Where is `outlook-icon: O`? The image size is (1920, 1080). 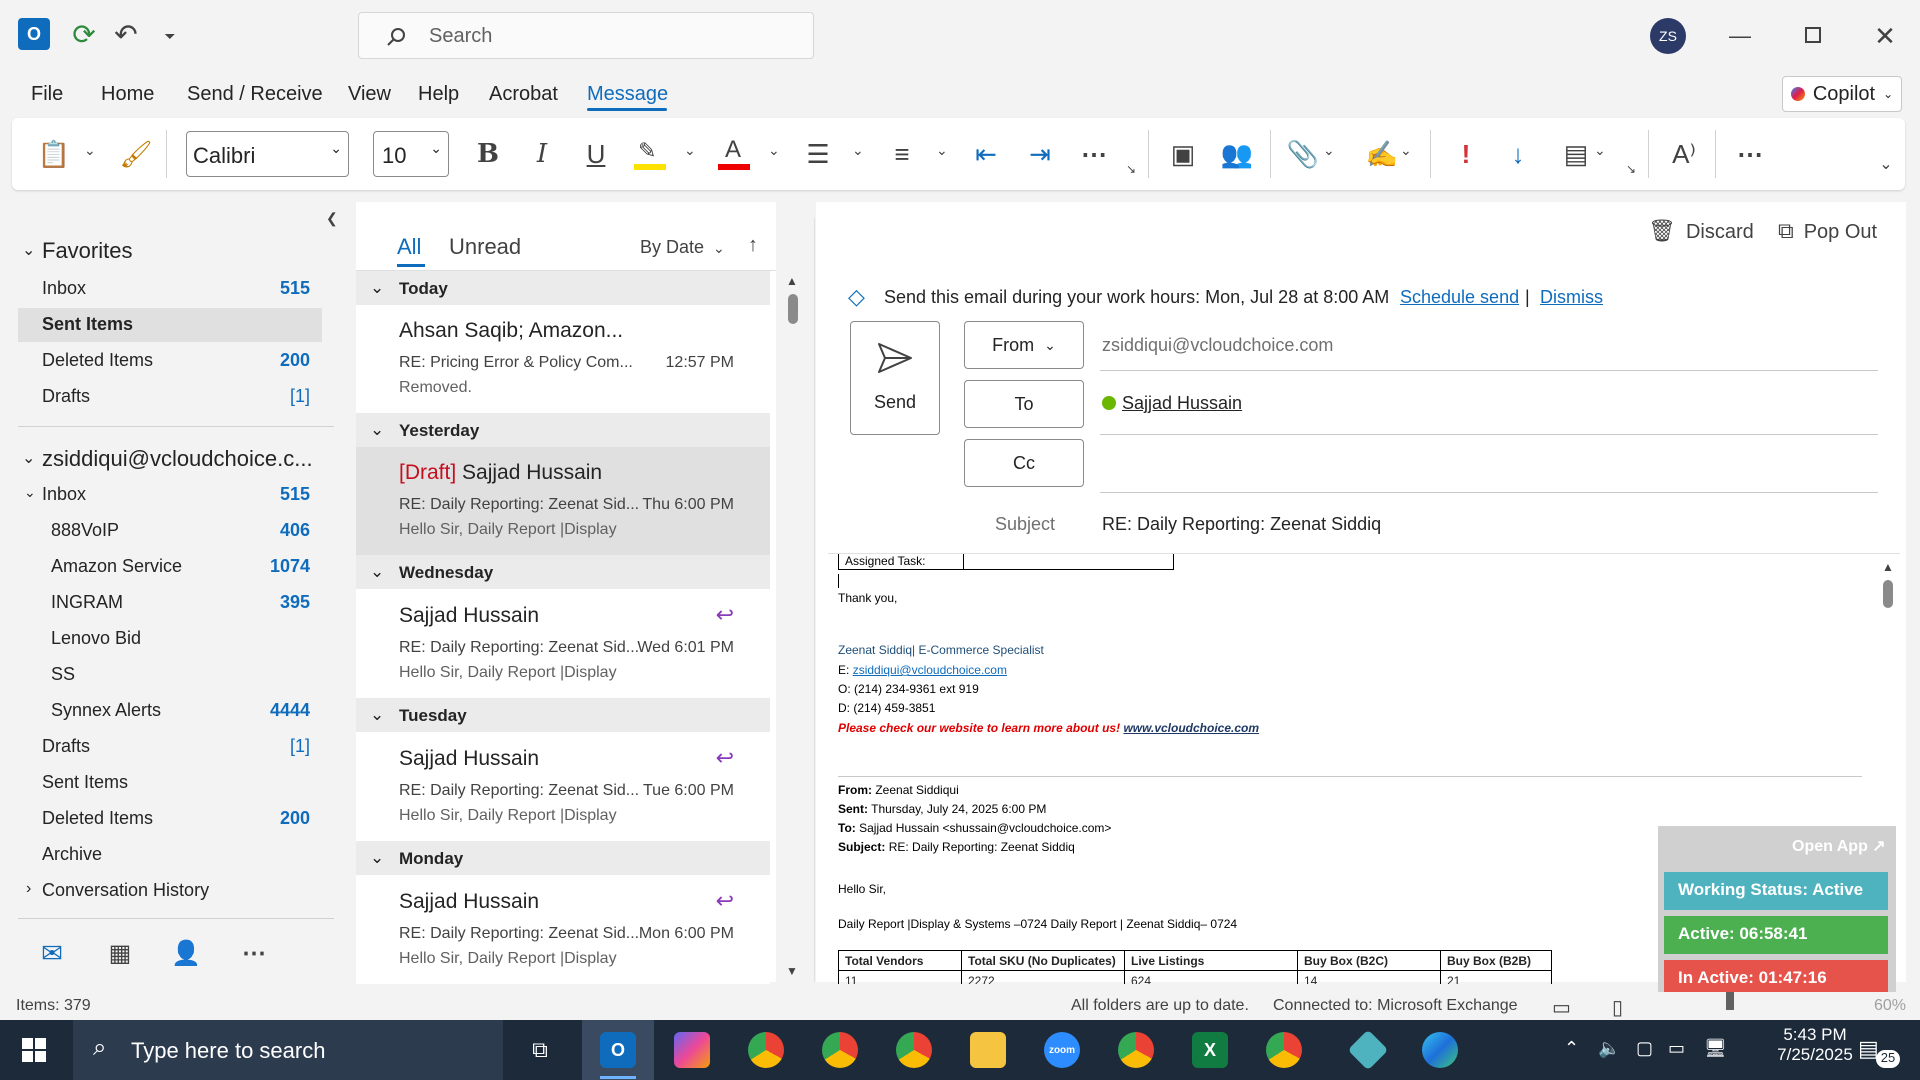
outlook-icon: O is located at coordinates (618, 1050).